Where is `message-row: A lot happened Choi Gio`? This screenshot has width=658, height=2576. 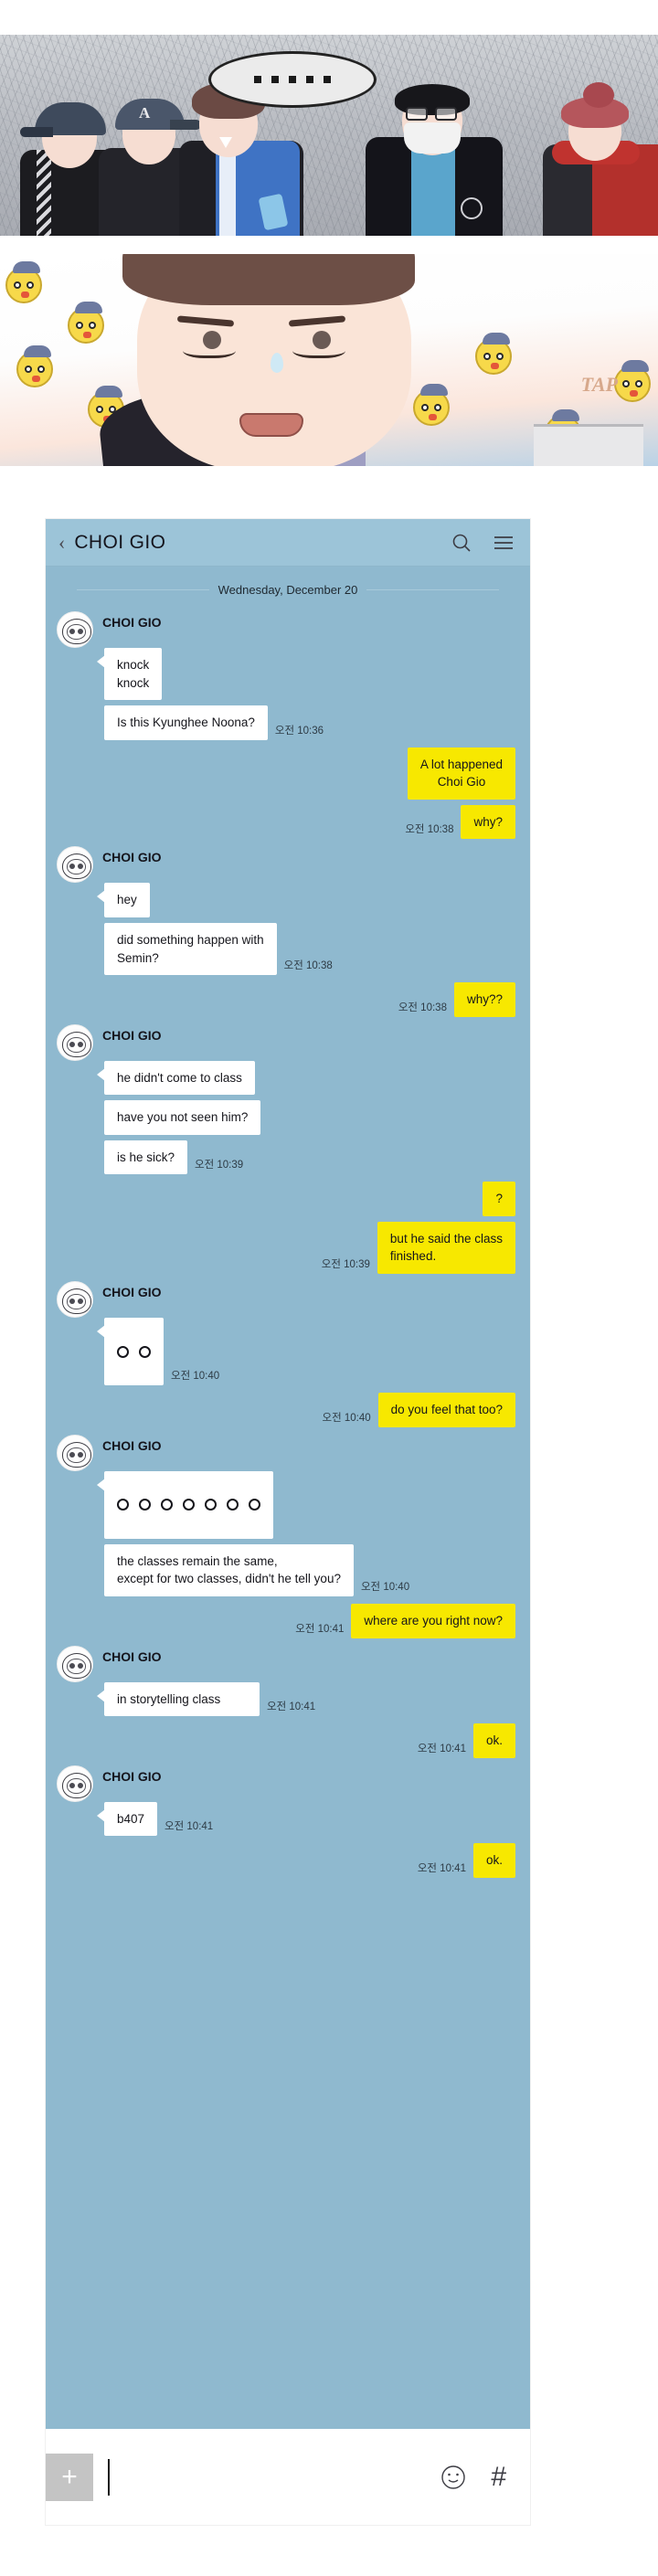
message-row: A lot happened Choi Gio is located at coordinates (309, 773).